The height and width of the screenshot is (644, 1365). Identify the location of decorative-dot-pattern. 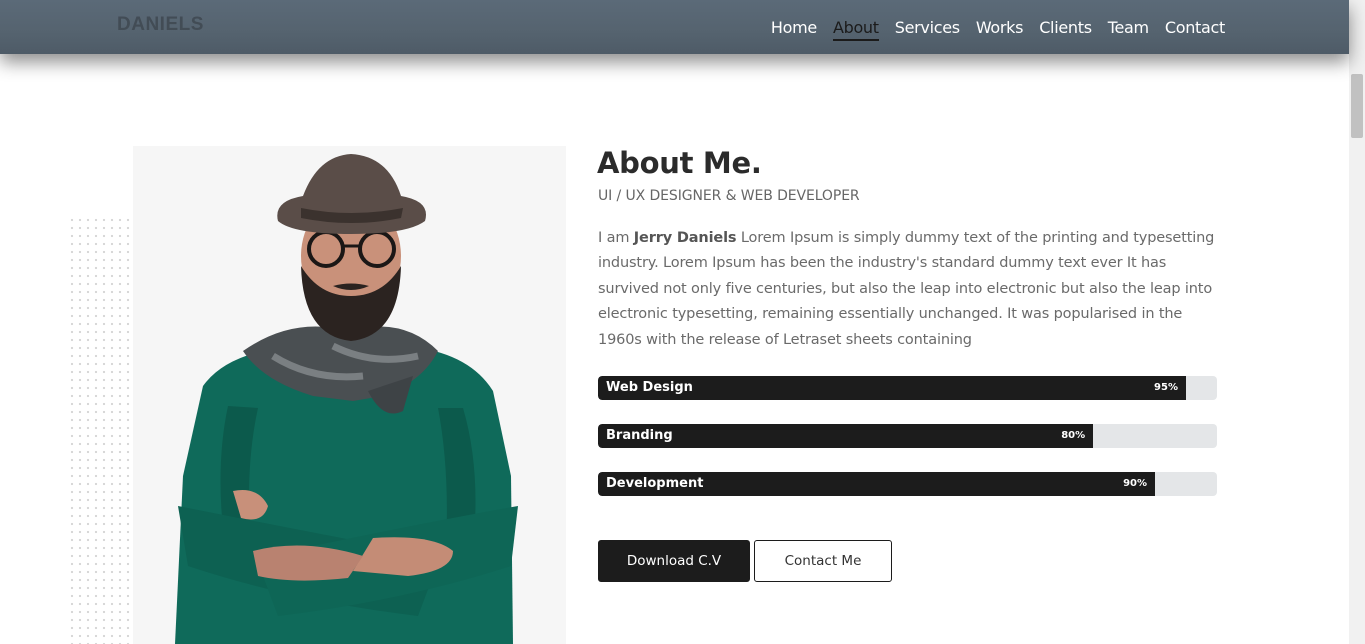
(101, 430).